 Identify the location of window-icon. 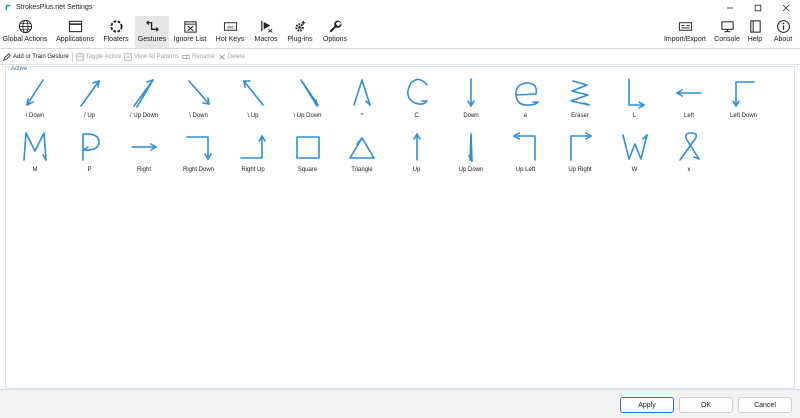
(75, 26).